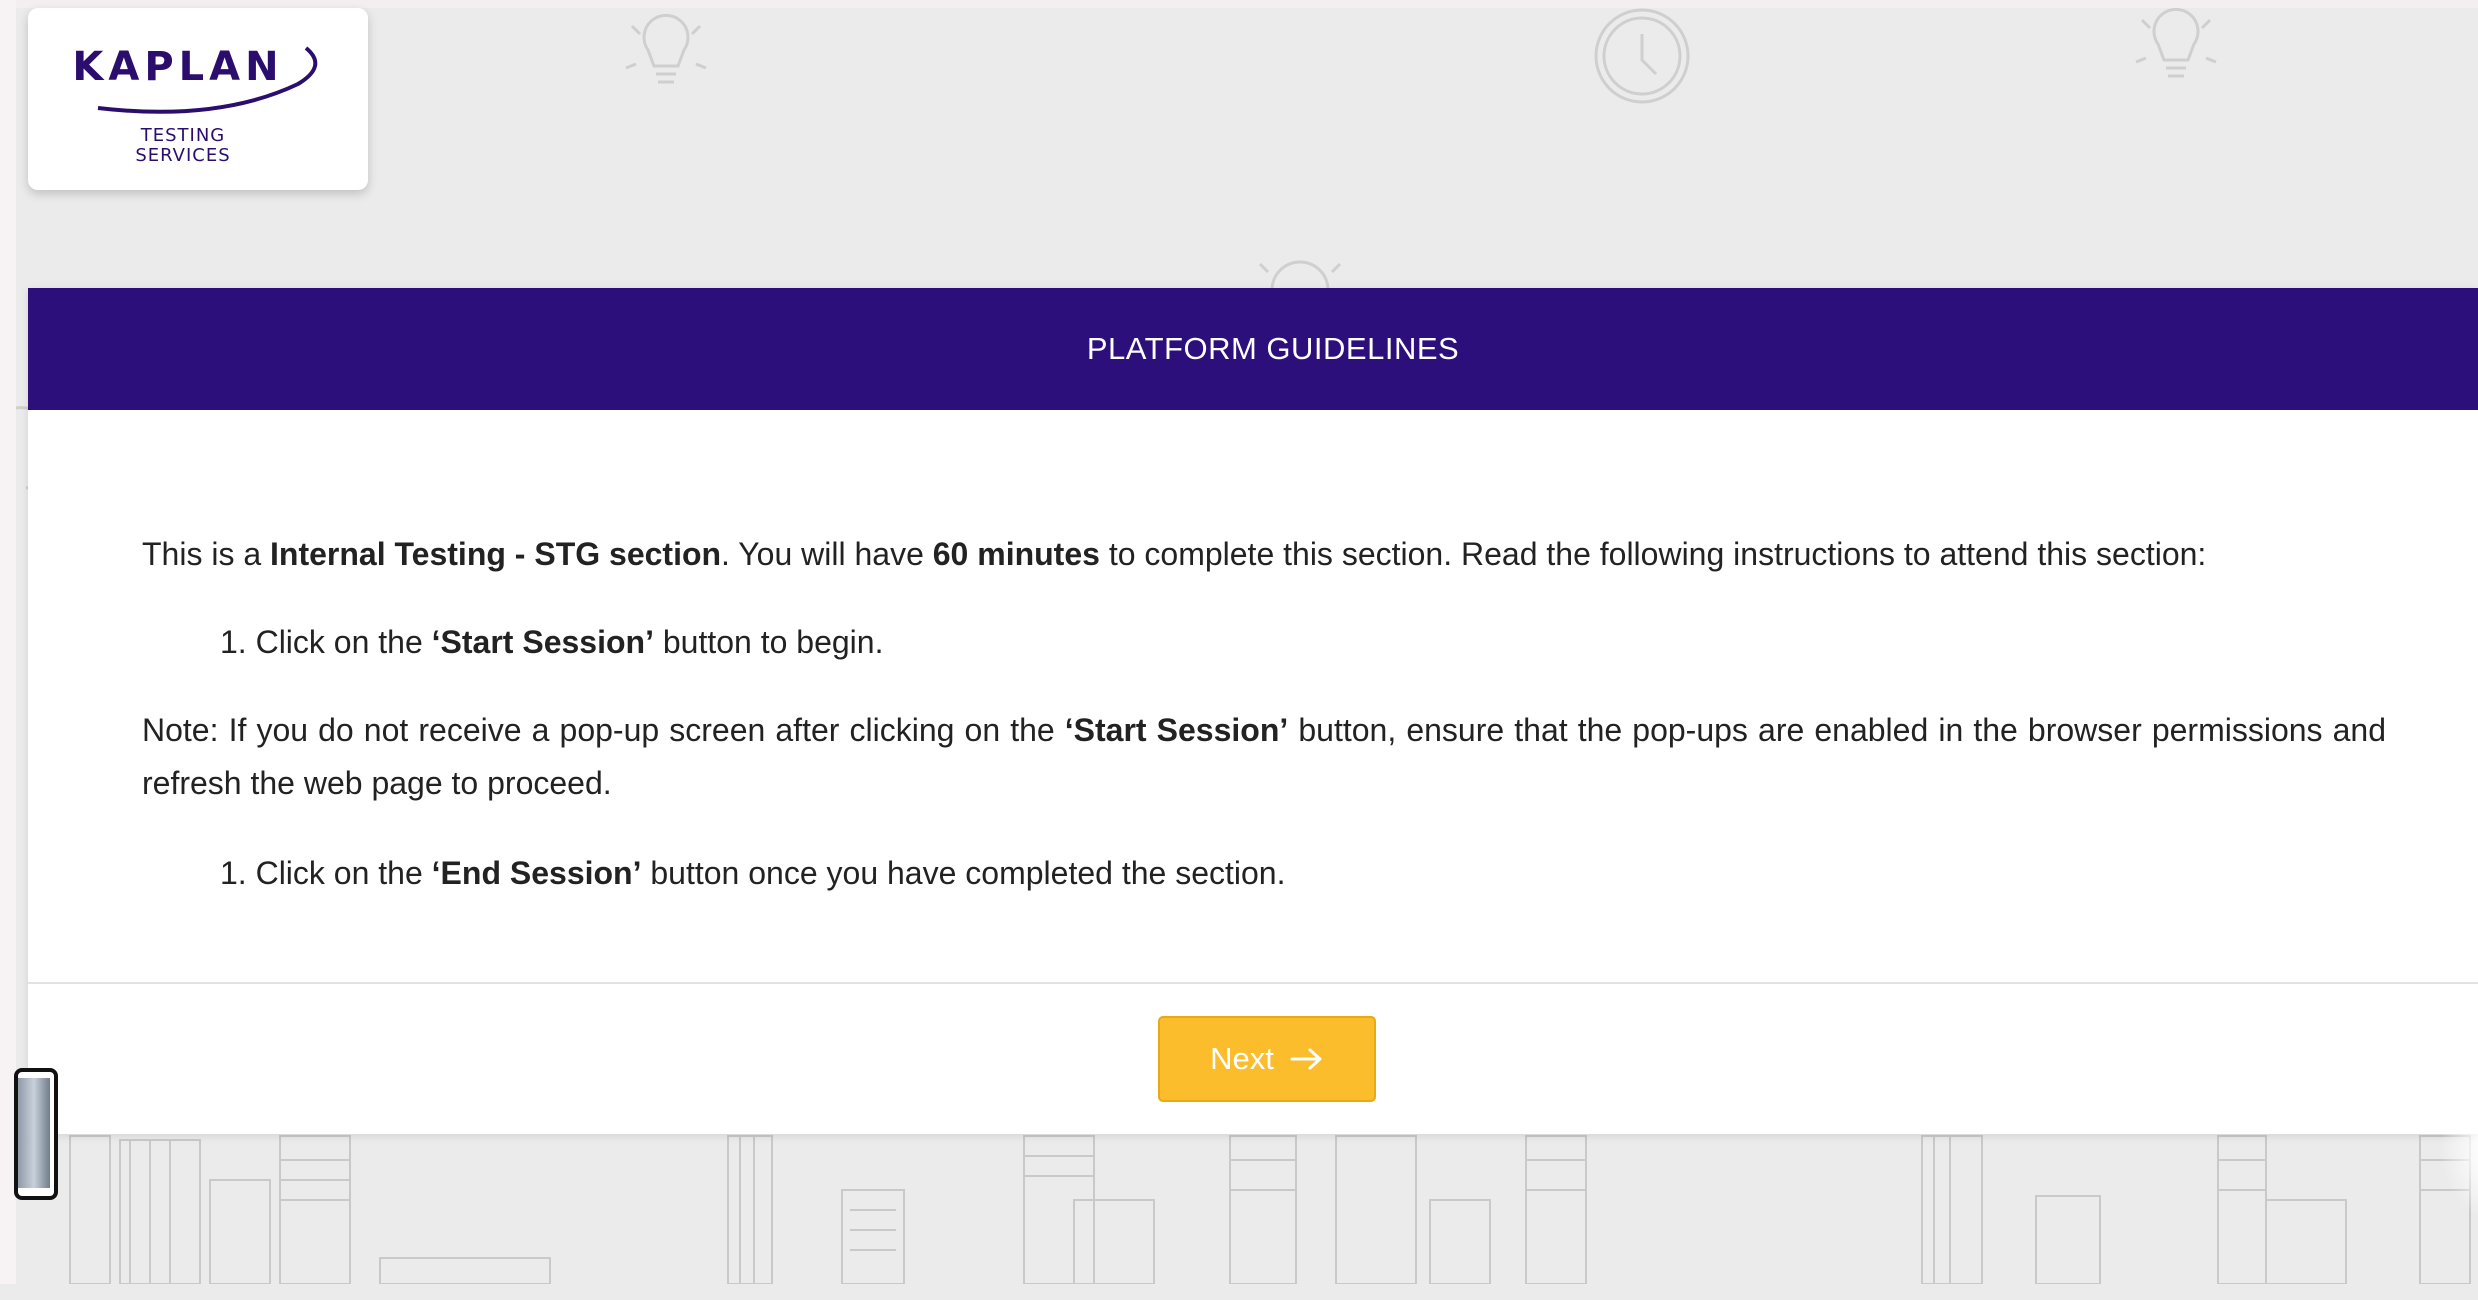 The image size is (2478, 1300). Describe the element at coordinates (2449, 1150) in the screenshot. I see `right-edge-glow` at that location.